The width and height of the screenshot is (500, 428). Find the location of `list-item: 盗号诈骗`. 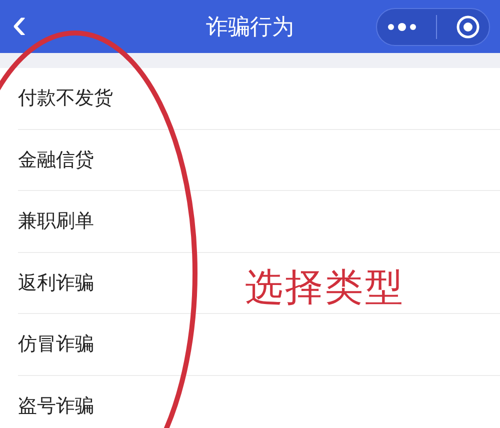

list-item: 盗号诈骗 is located at coordinates (259, 402).